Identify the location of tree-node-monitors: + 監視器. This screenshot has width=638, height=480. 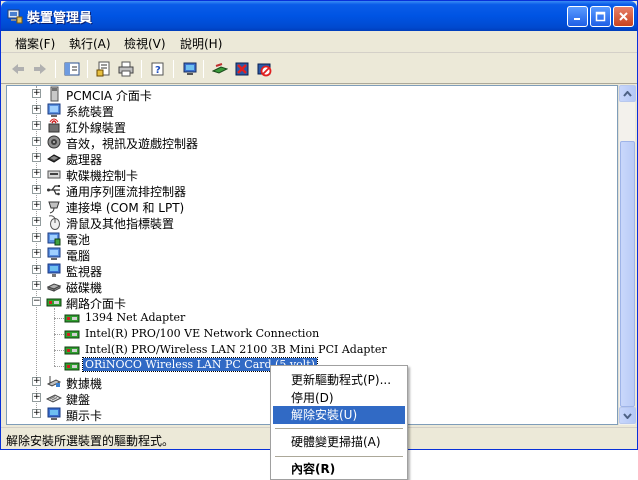
(307, 270).